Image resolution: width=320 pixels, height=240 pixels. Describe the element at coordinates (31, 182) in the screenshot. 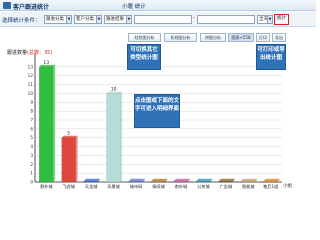

I see `y-tick-label: 0` at that location.